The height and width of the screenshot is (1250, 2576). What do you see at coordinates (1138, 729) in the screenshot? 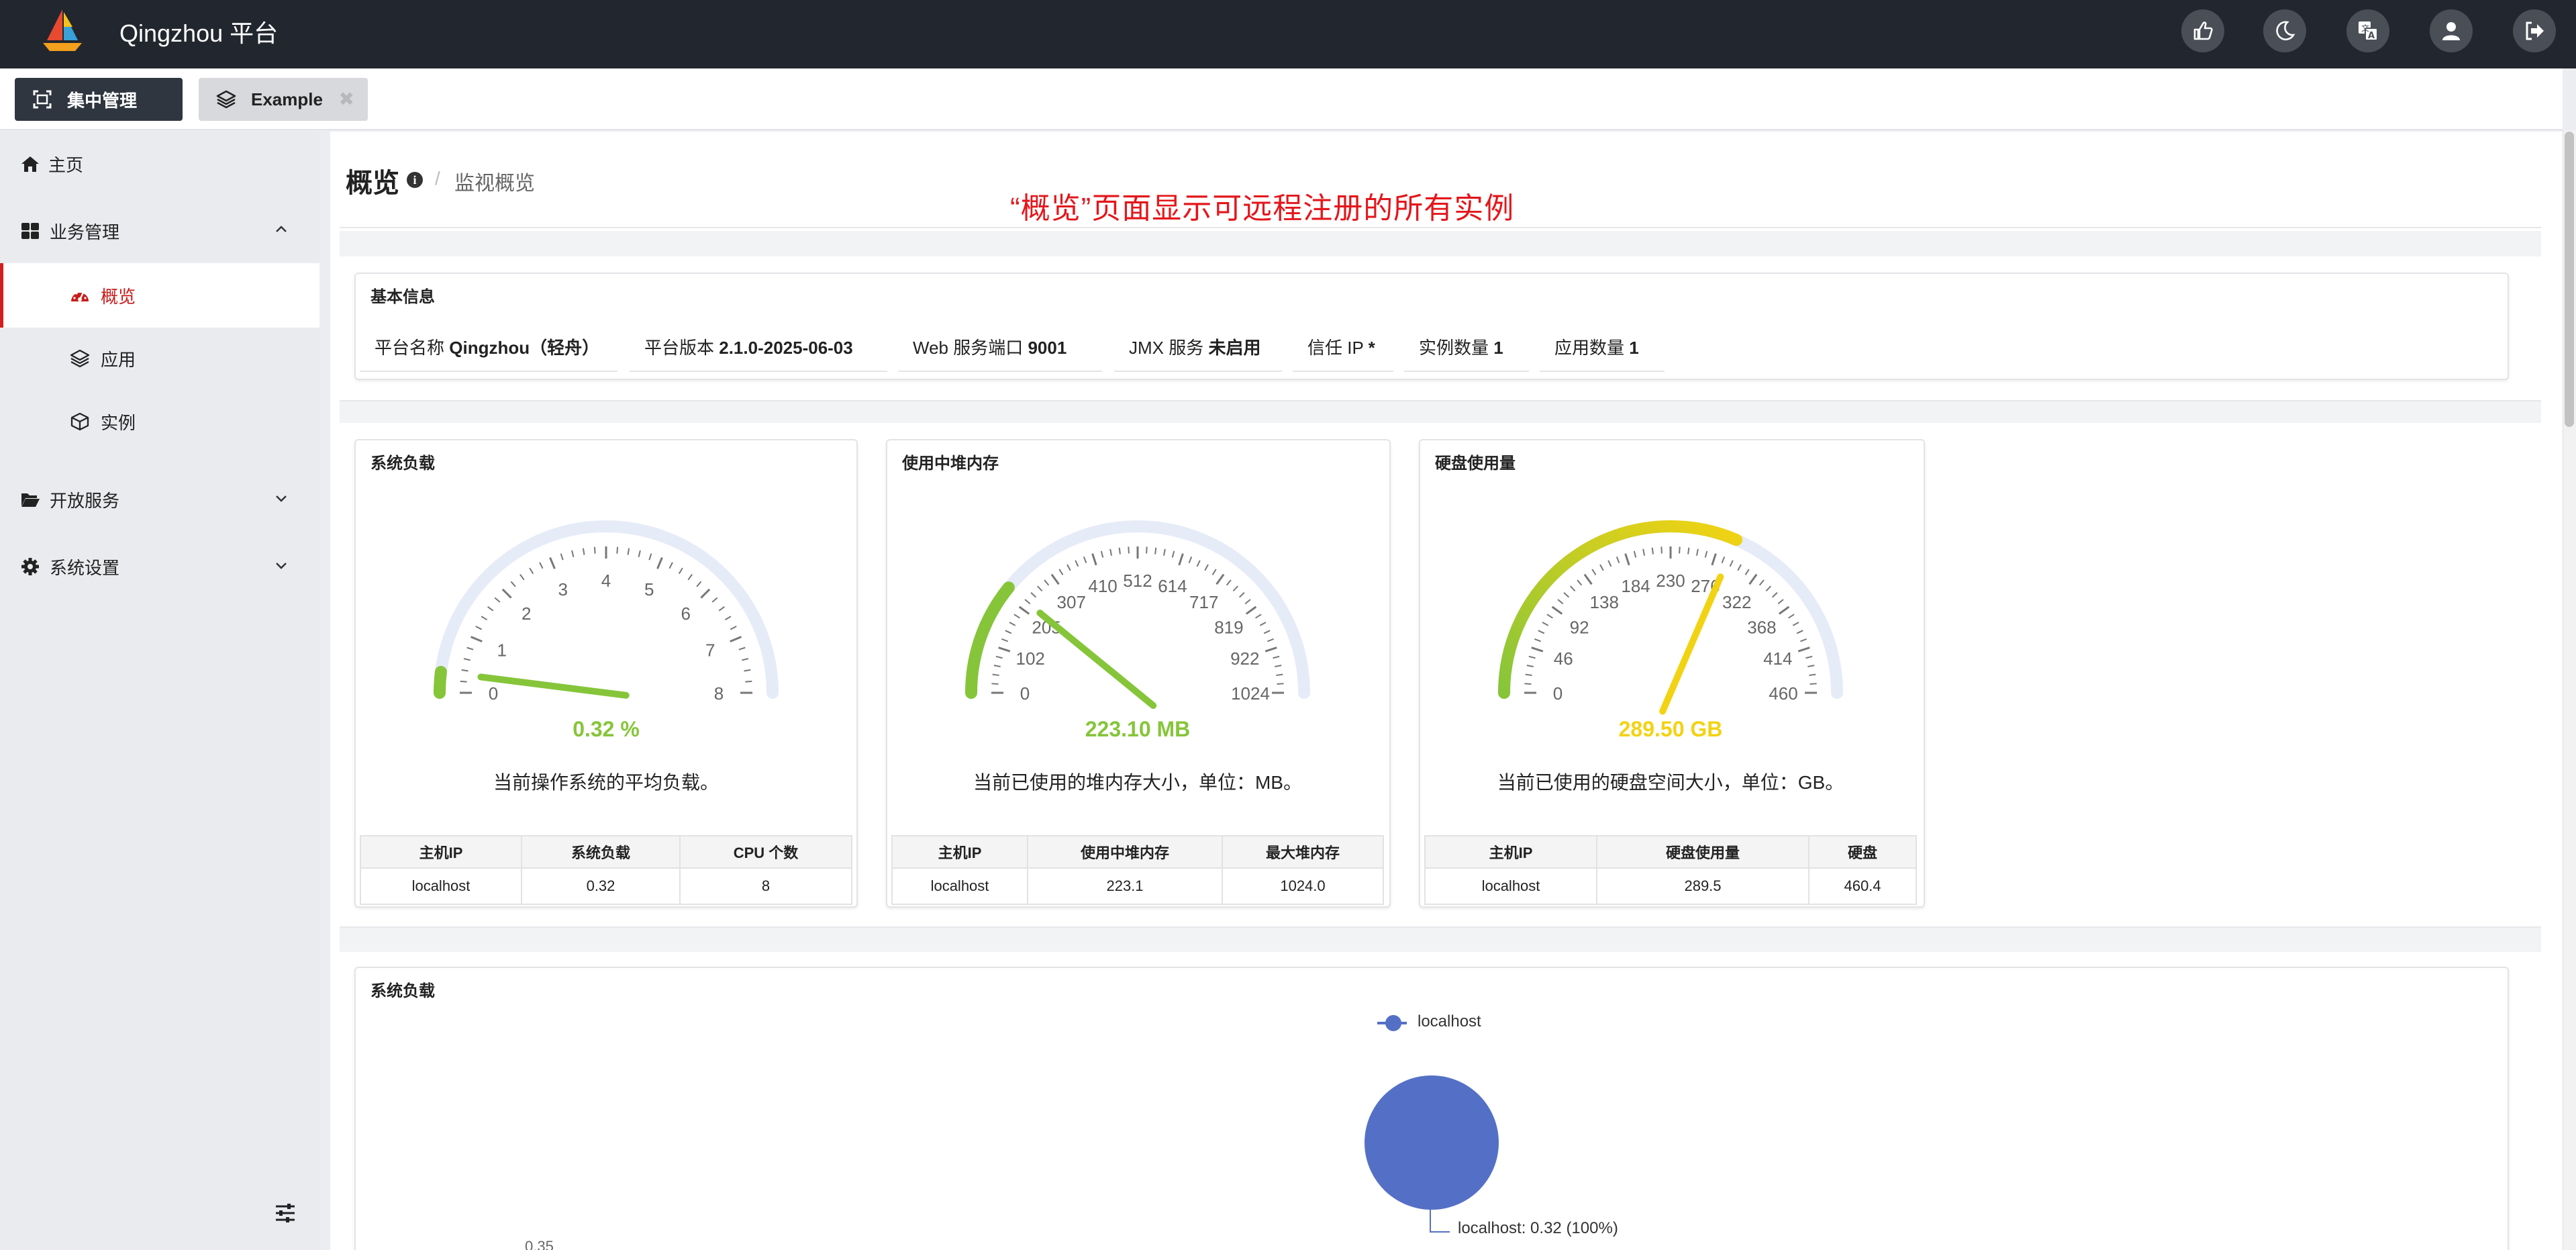
I see `gauge-value: 223.10 MB` at bounding box center [1138, 729].